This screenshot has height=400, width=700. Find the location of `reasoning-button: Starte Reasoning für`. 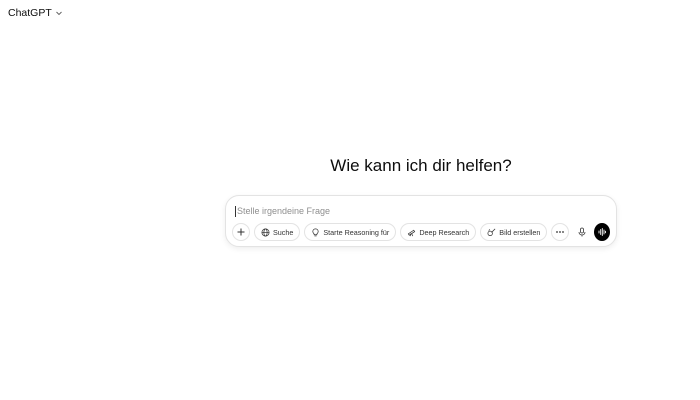

reasoning-button: Starte Reasoning für is located at coordinates (350, 232).